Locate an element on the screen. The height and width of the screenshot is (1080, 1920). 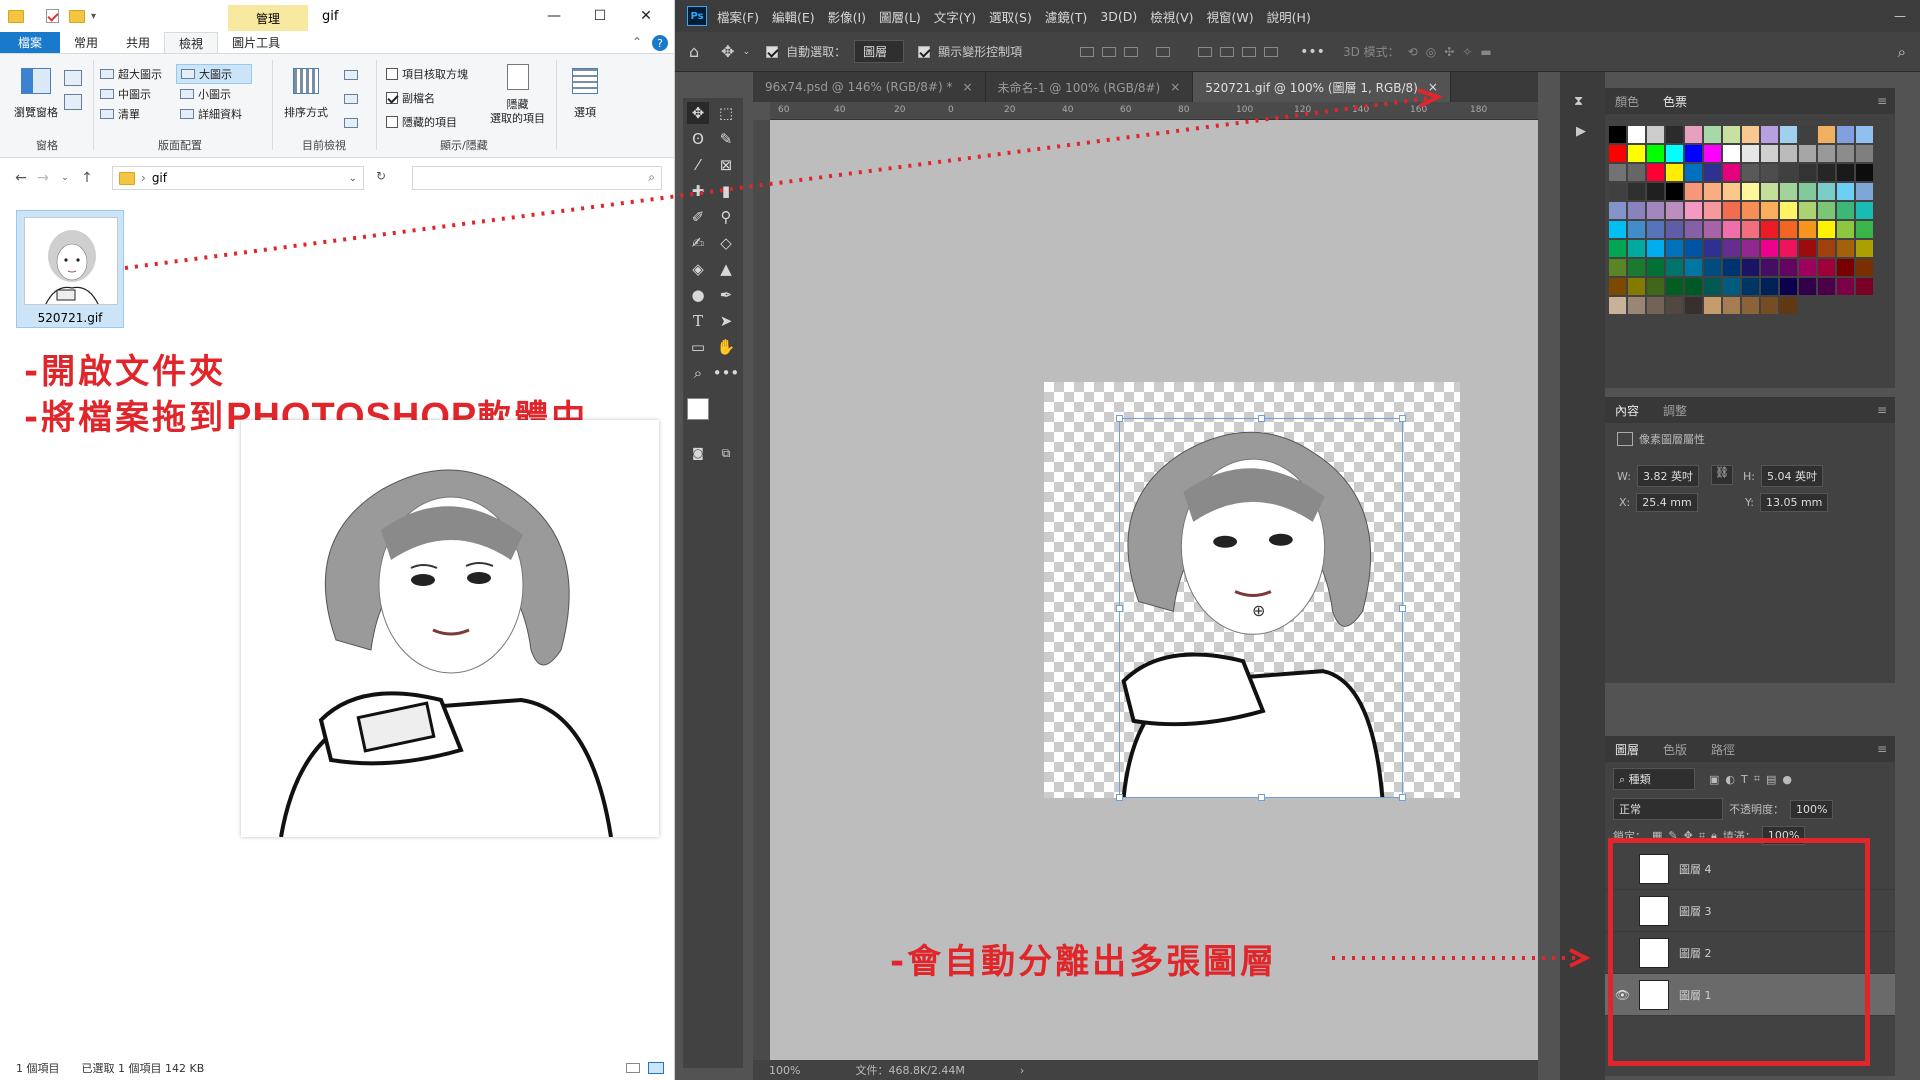
tab-paths: 路徑 is located at coordinates (1723, 749).